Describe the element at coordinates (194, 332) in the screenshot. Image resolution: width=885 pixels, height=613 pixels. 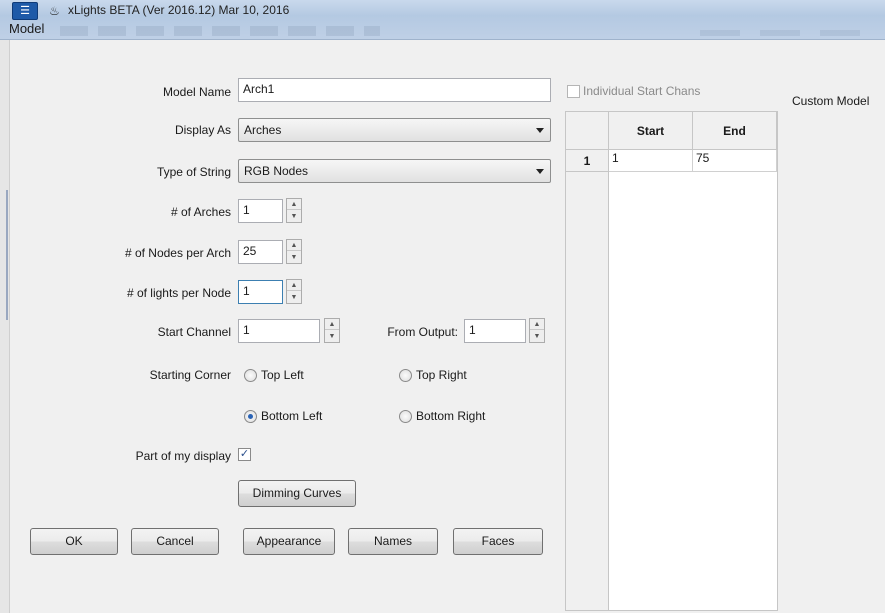
I see `start-channel-label: Start Channel` at that location.